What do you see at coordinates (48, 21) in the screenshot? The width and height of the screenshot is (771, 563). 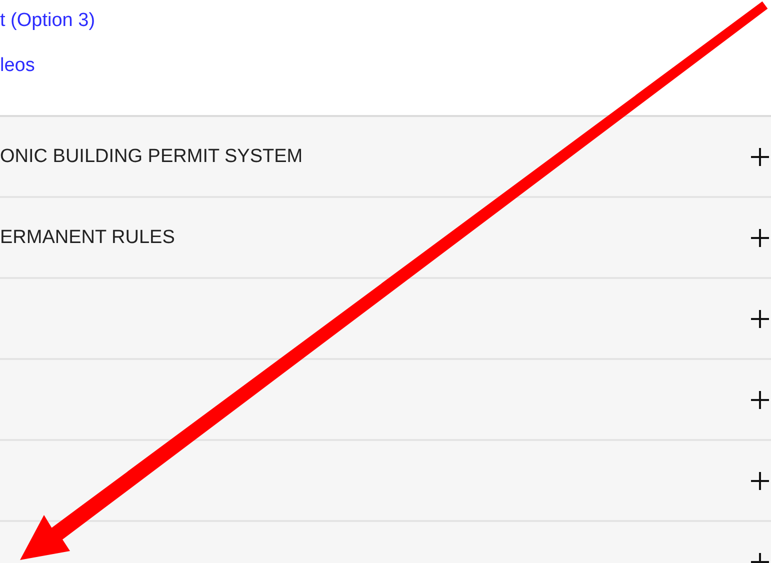 I see `link: t (Option 3)` at bounding box center [48, 21].